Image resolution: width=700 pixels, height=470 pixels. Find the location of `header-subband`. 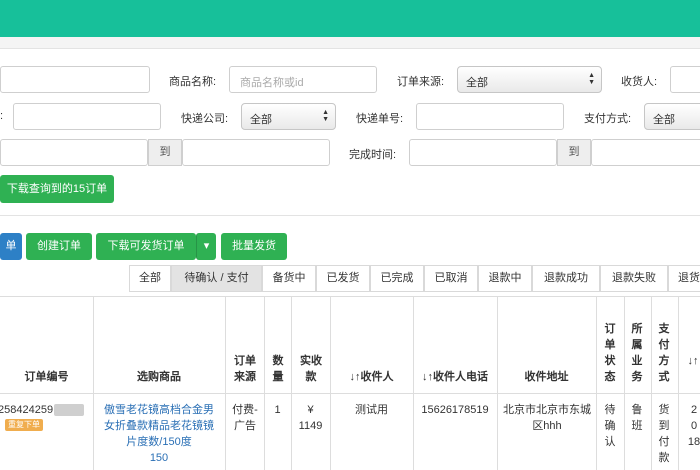

header-subband is located at coordinates (350, 43).